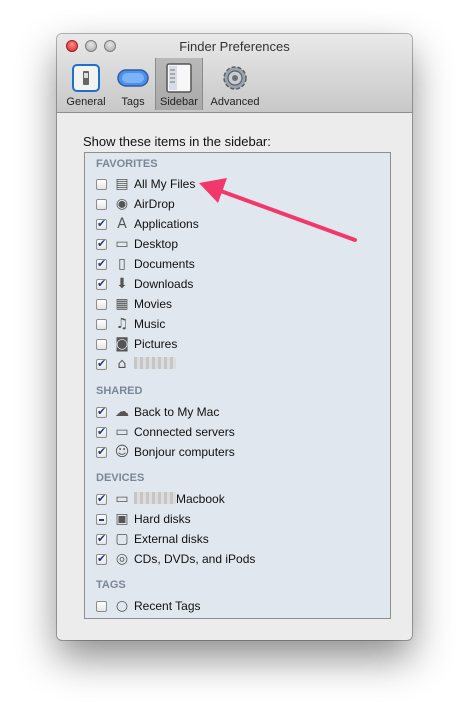  I want to click on section-header-devices: DEVICES, so click(120, 478).